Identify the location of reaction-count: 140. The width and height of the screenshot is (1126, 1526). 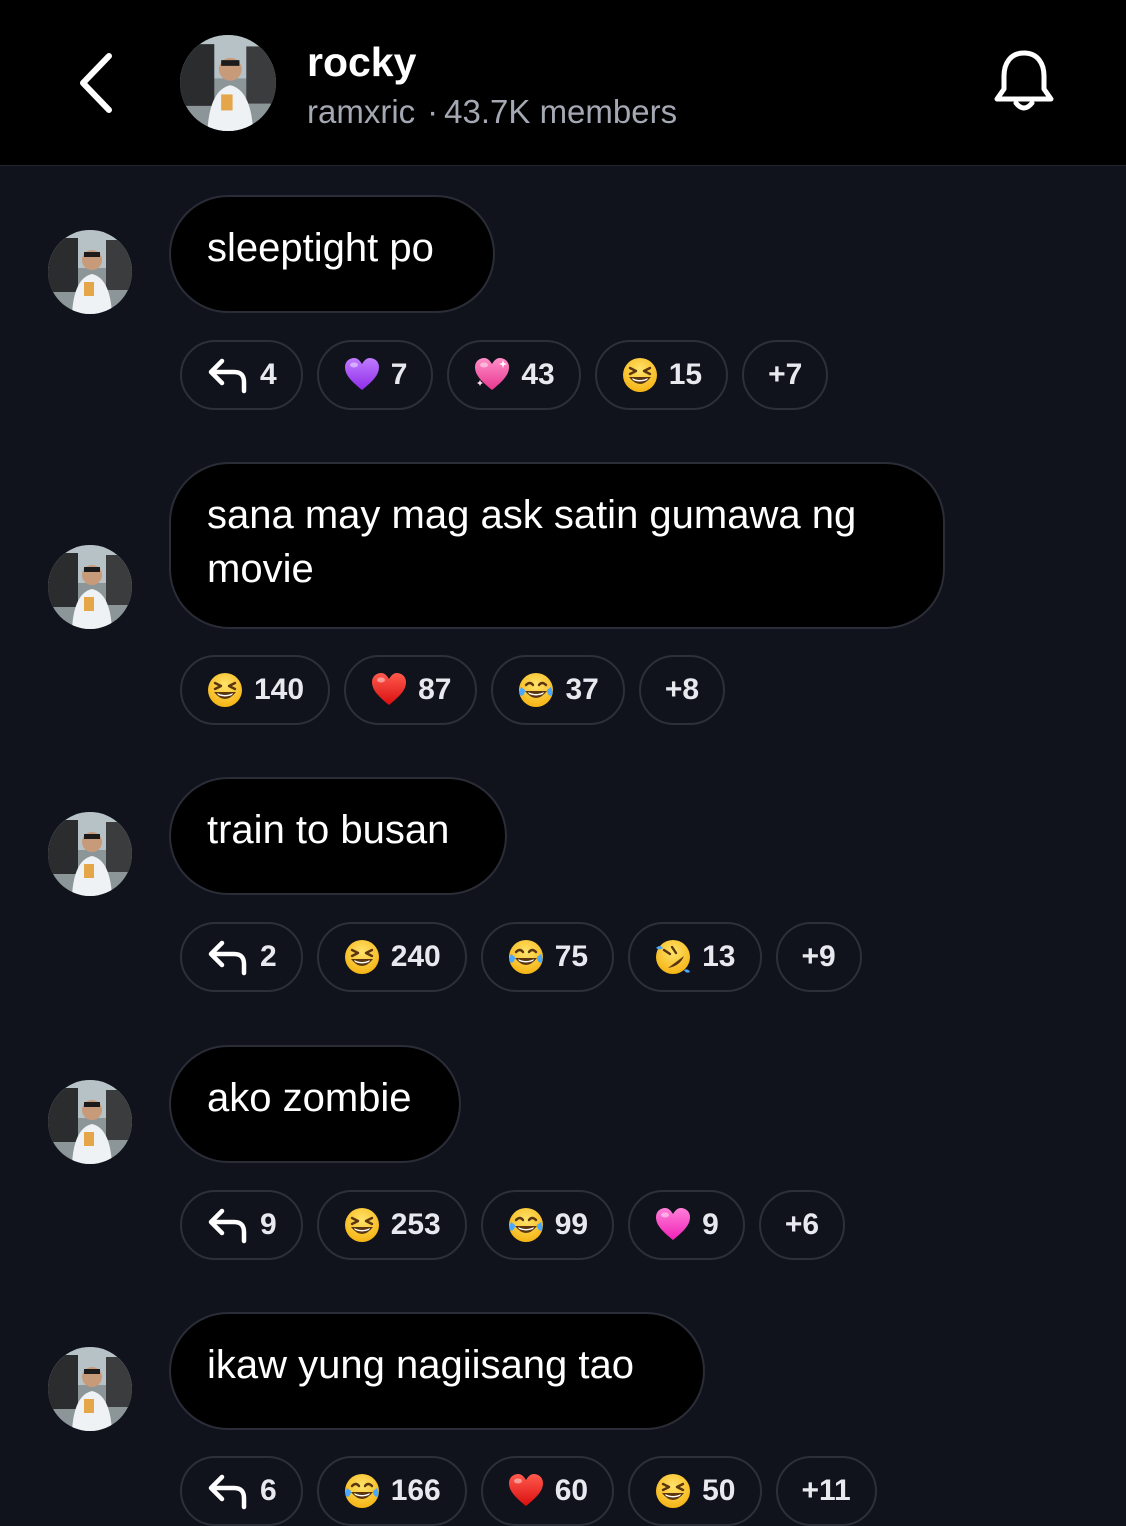
(279, 689).